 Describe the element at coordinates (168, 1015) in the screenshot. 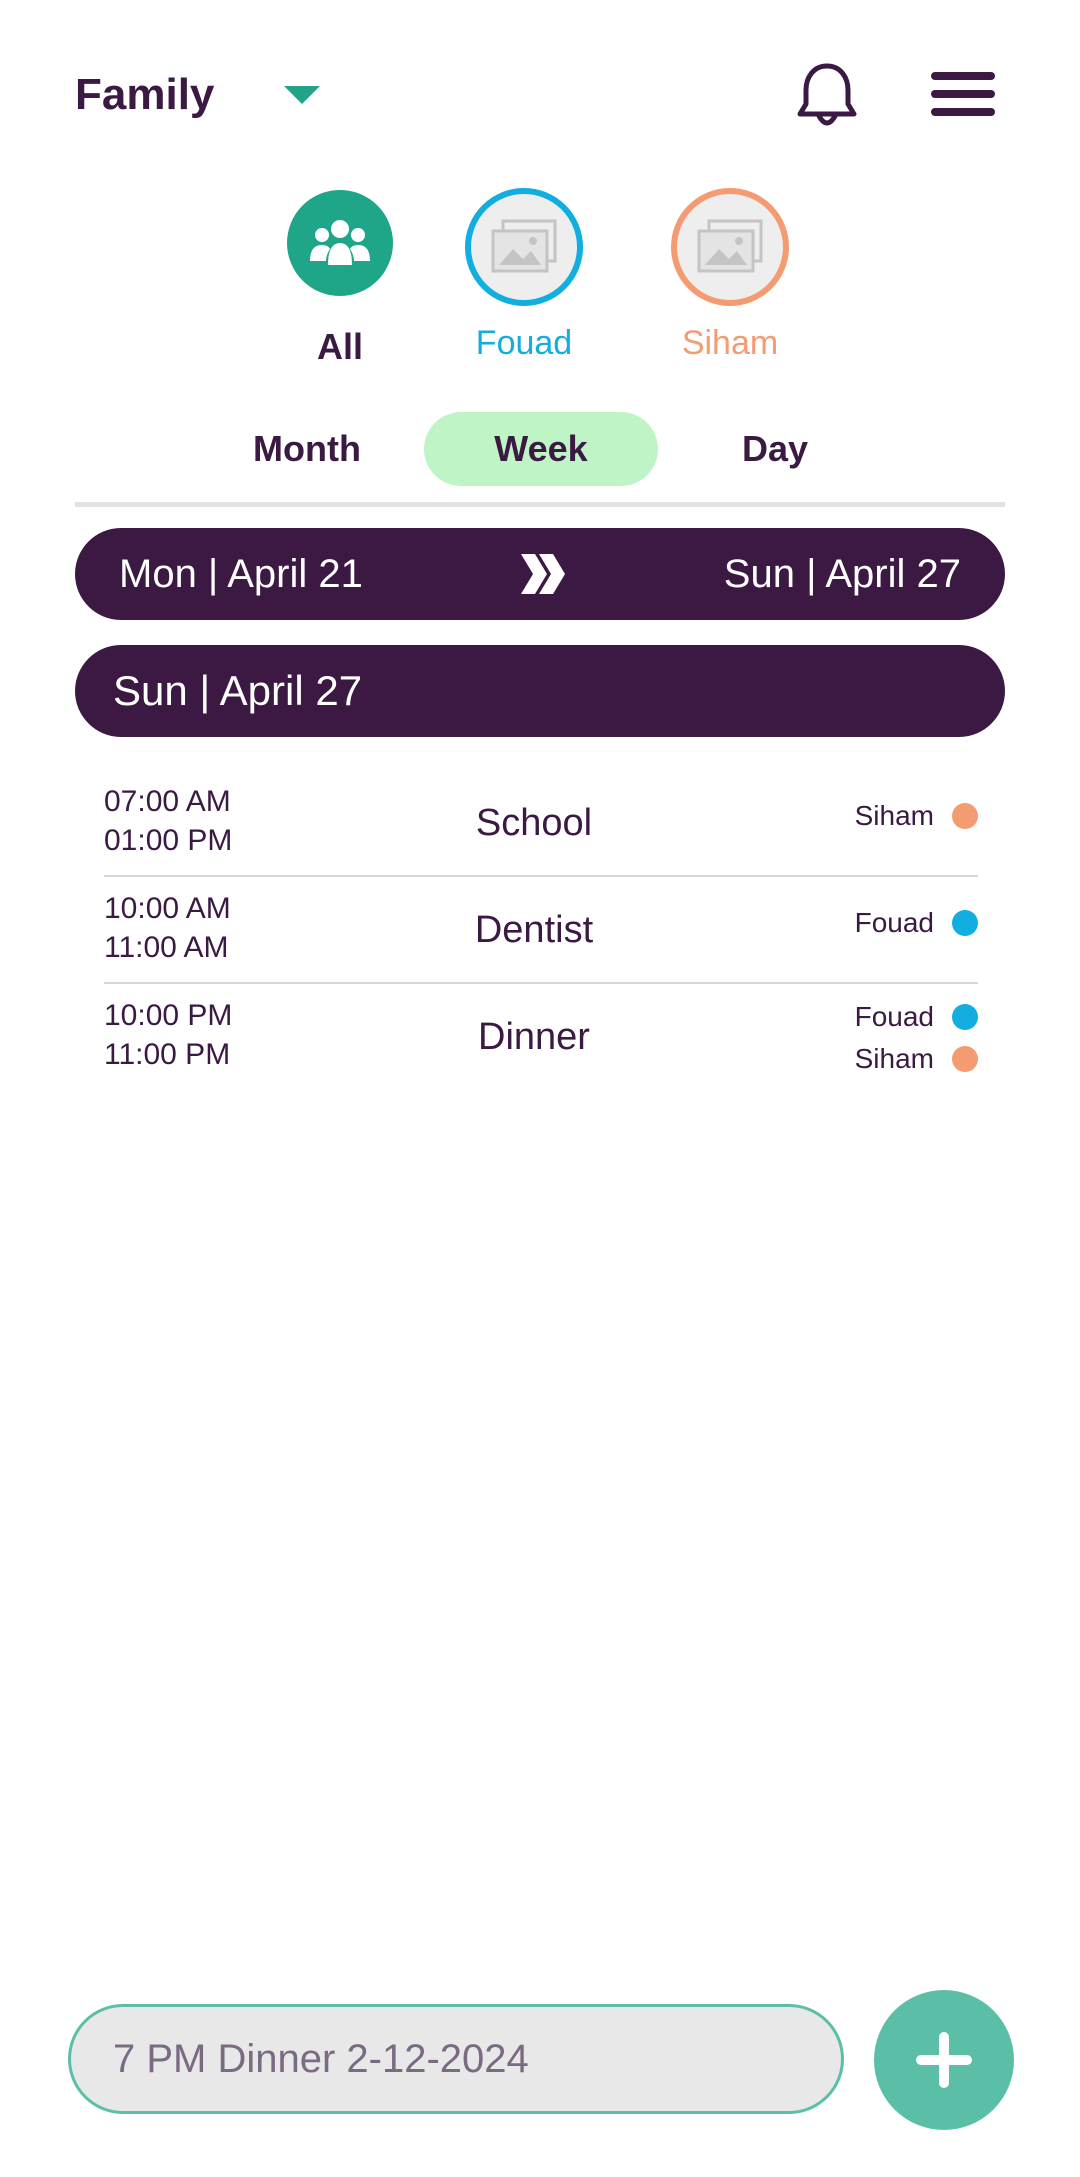

I see `event-start: 10:00 PM` at that location.